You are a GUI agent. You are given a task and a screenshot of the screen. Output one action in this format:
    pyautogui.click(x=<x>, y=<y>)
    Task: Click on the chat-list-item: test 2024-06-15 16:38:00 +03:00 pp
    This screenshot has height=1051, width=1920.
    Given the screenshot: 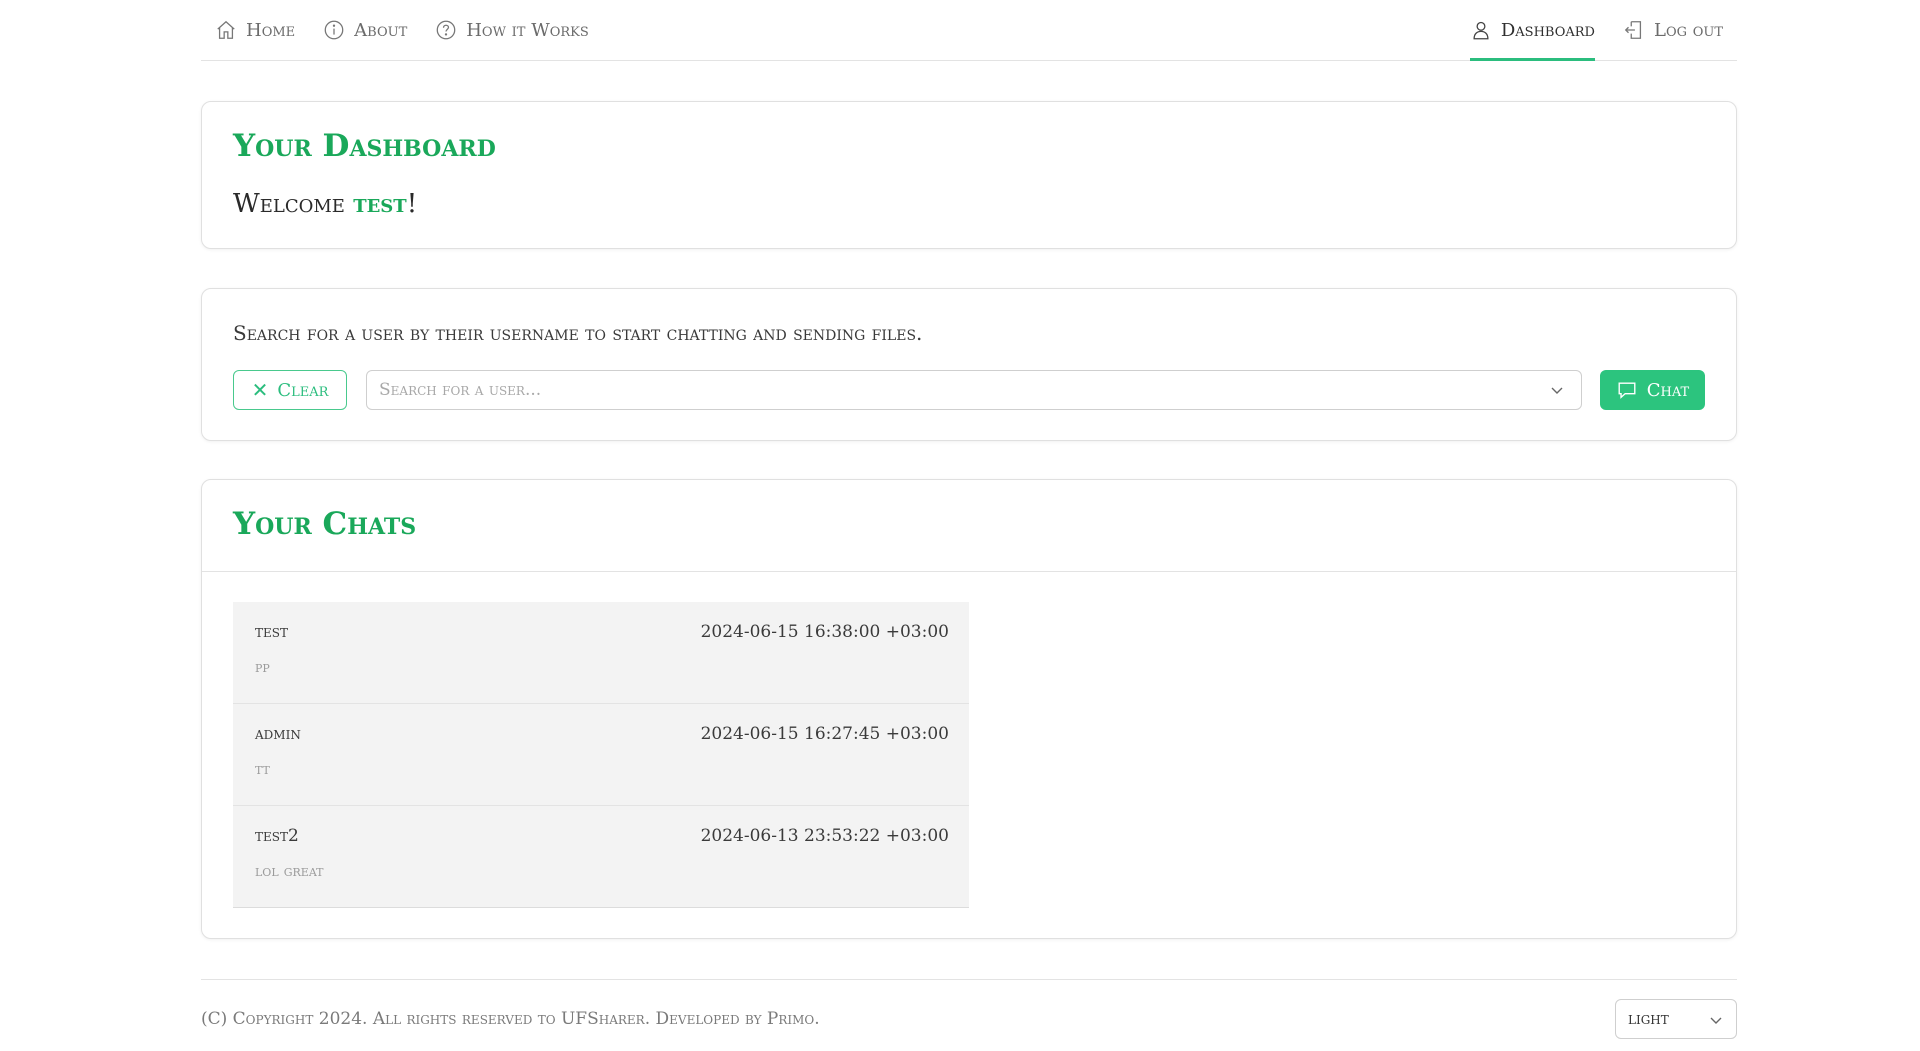 What is the action you would take?
    pyautogui.click(x=601, y=653)
    